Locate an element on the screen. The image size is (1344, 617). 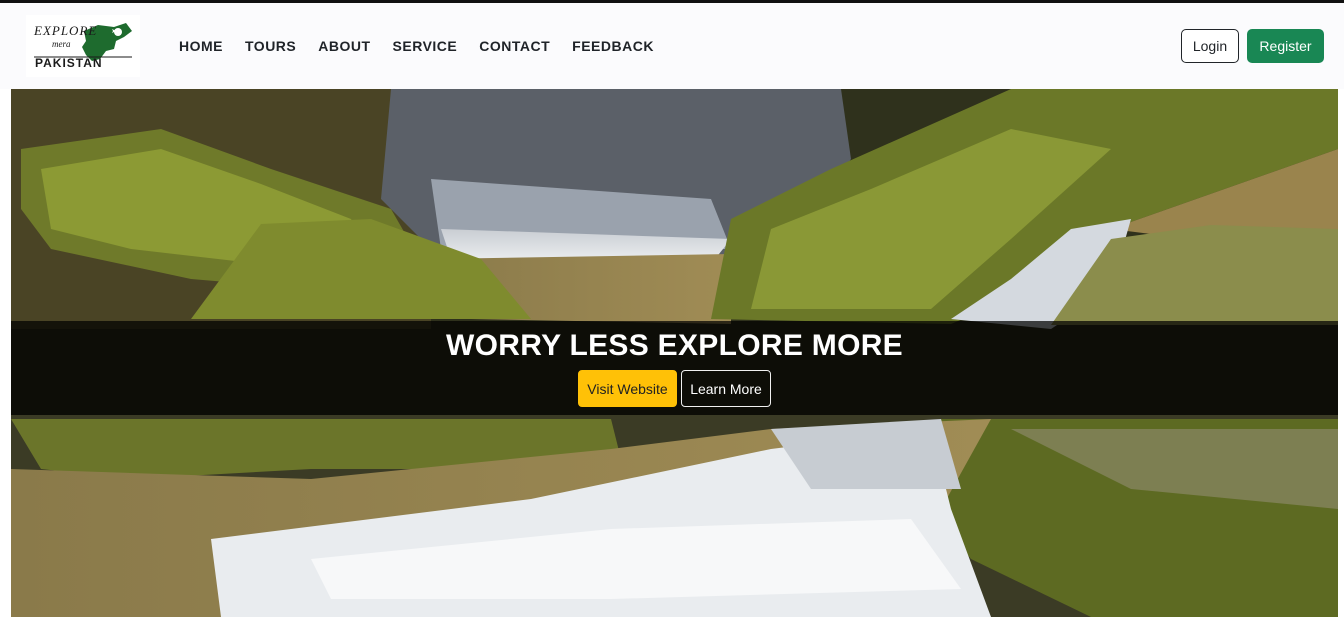
nav-about: ABOUT is located at coordinates (344, 46).